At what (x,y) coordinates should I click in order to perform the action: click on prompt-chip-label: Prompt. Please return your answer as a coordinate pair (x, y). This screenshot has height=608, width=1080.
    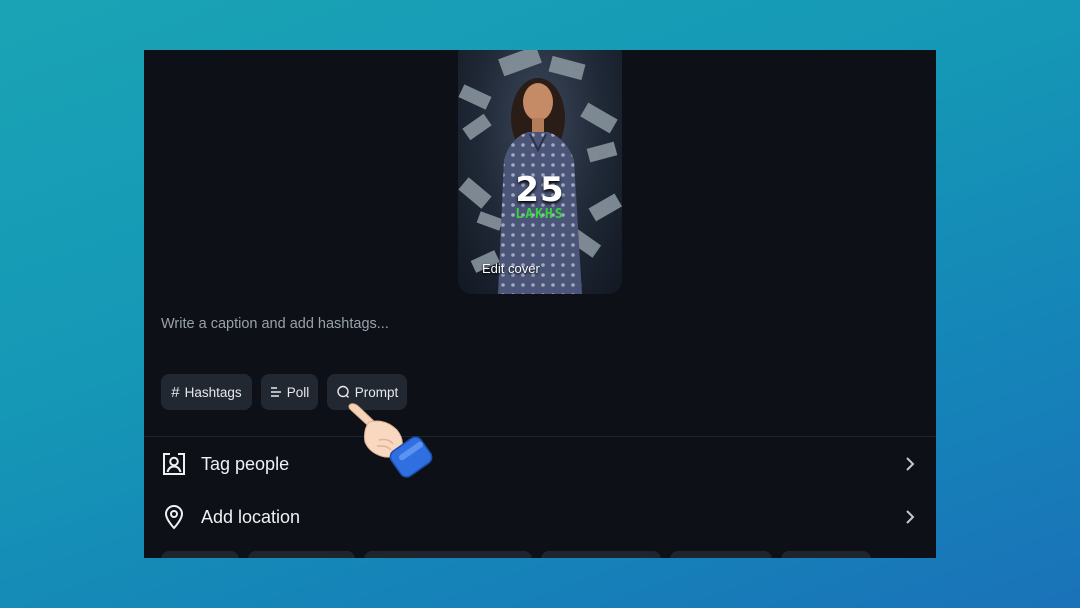
    Looking at the image, I should click on (376, 392).